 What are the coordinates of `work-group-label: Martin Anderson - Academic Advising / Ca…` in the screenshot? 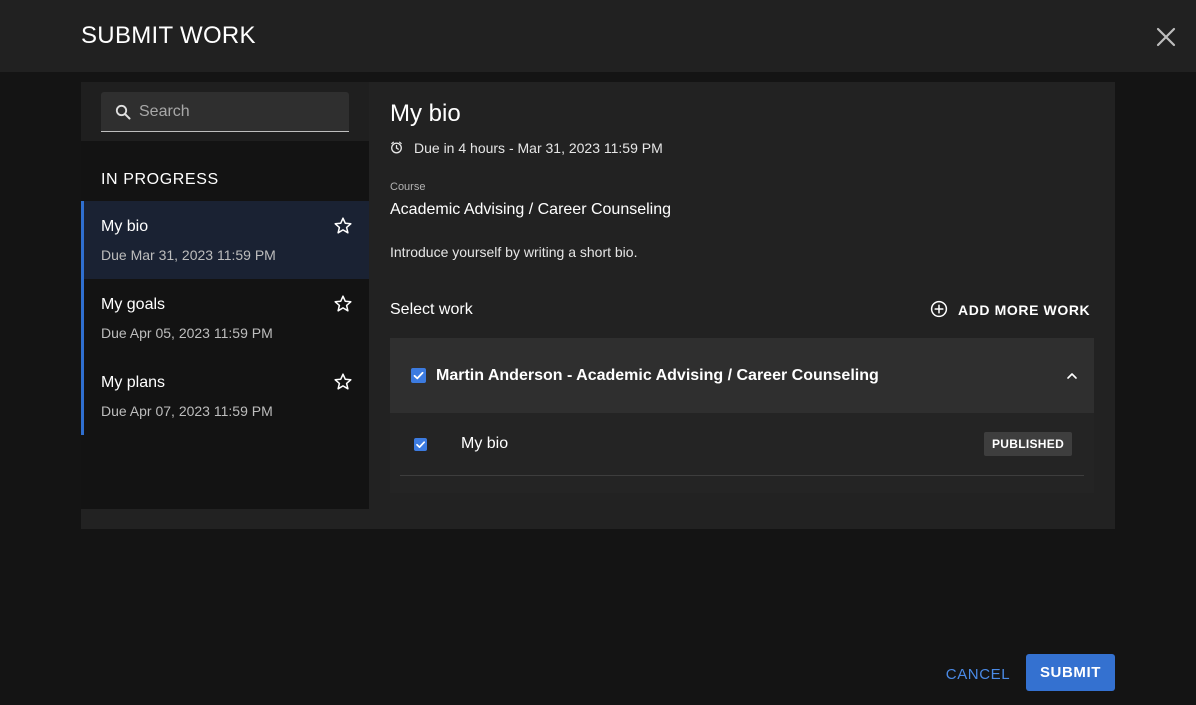 It's located at (657, 375).